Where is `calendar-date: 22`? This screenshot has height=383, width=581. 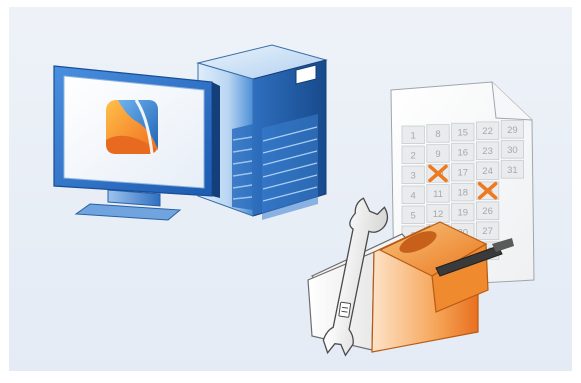
calendar-date: 22 is located at coordinates (487, 131).